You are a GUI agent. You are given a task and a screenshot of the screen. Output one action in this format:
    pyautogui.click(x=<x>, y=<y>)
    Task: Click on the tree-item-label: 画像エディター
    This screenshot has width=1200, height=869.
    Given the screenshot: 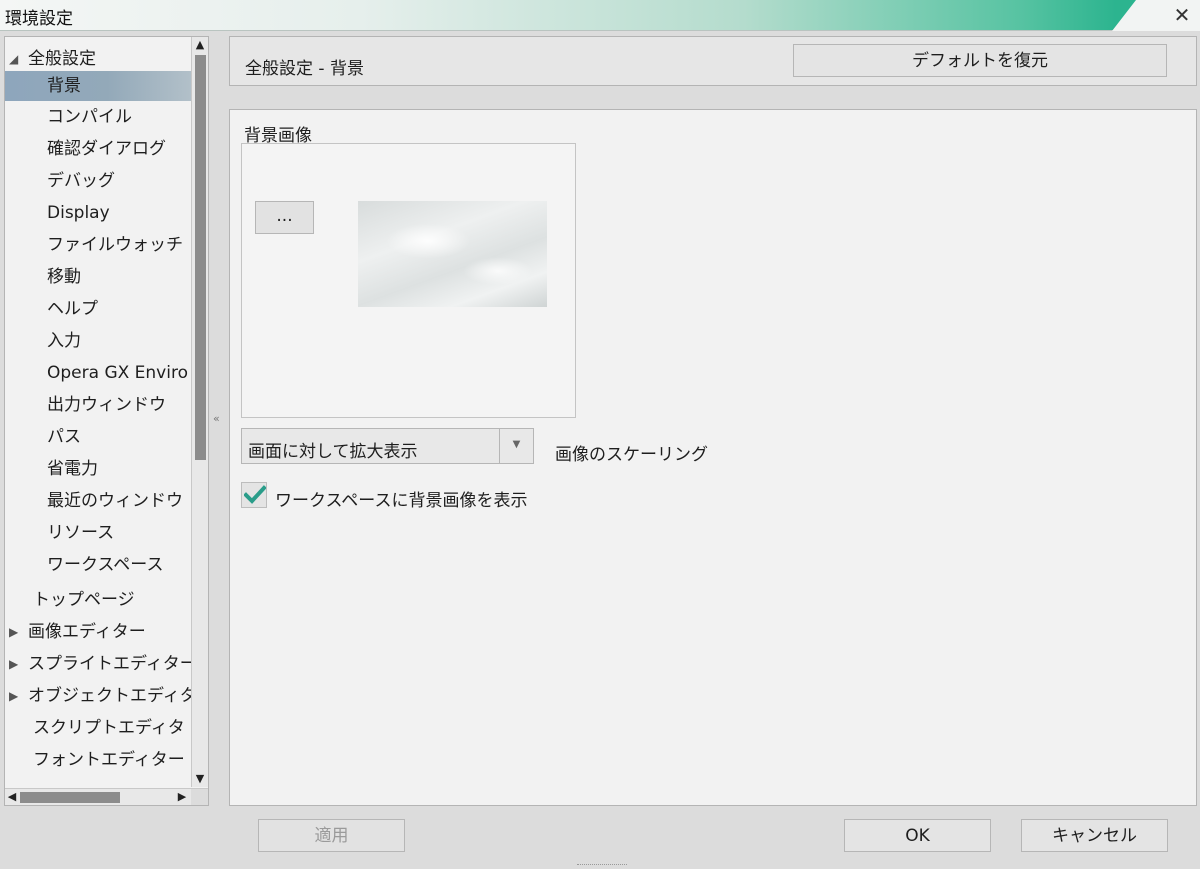 What is the action you would take?
    pyautogui.click(x=87, y=632)
    